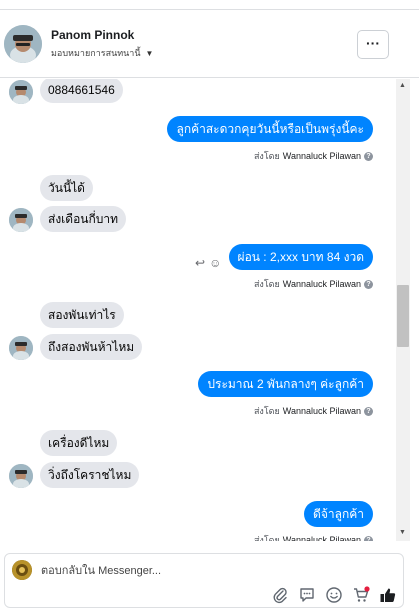 The height and width of the screenshot is (612, 419). What do you see at coordinates (149, 53) in the screenshot?
I see `chevron-down-icon: ▼` at bounding box center [149, 53].